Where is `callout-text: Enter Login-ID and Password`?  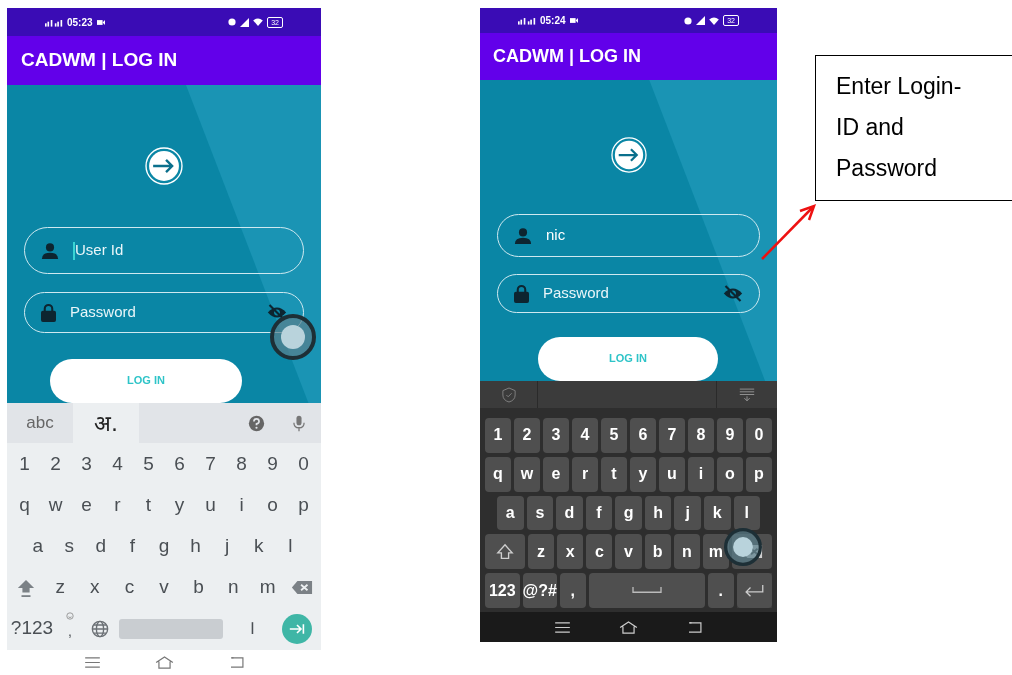 callout-text: Enter Login-ID and Password is located at coordinates (899, 127).